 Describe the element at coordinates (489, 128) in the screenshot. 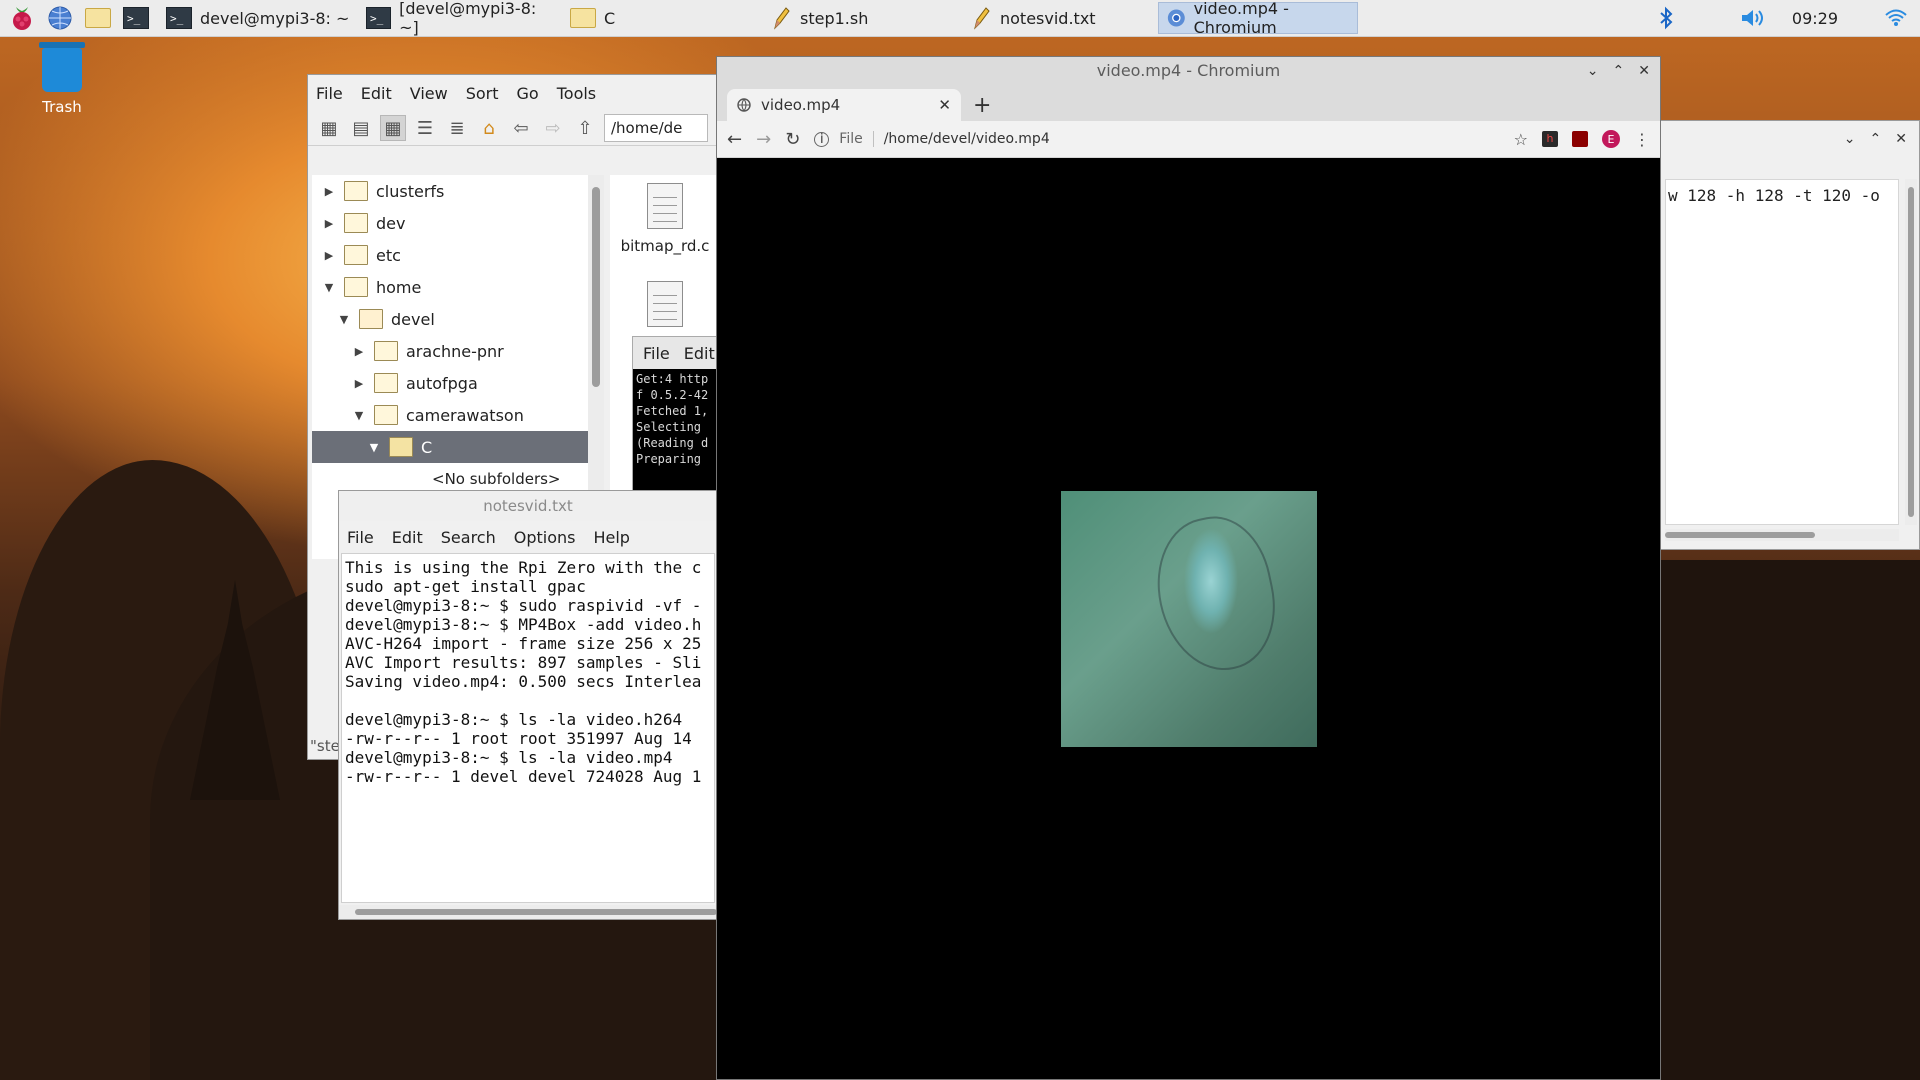

I see `home-button: ⌂` at that location.